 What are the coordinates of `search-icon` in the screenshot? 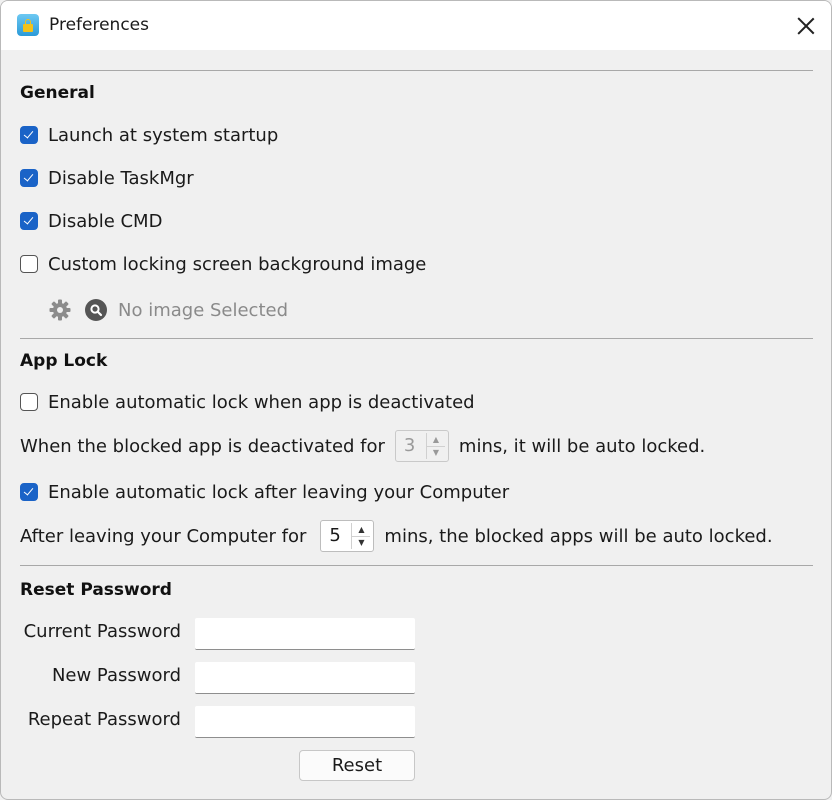 It's located at (96, 310).